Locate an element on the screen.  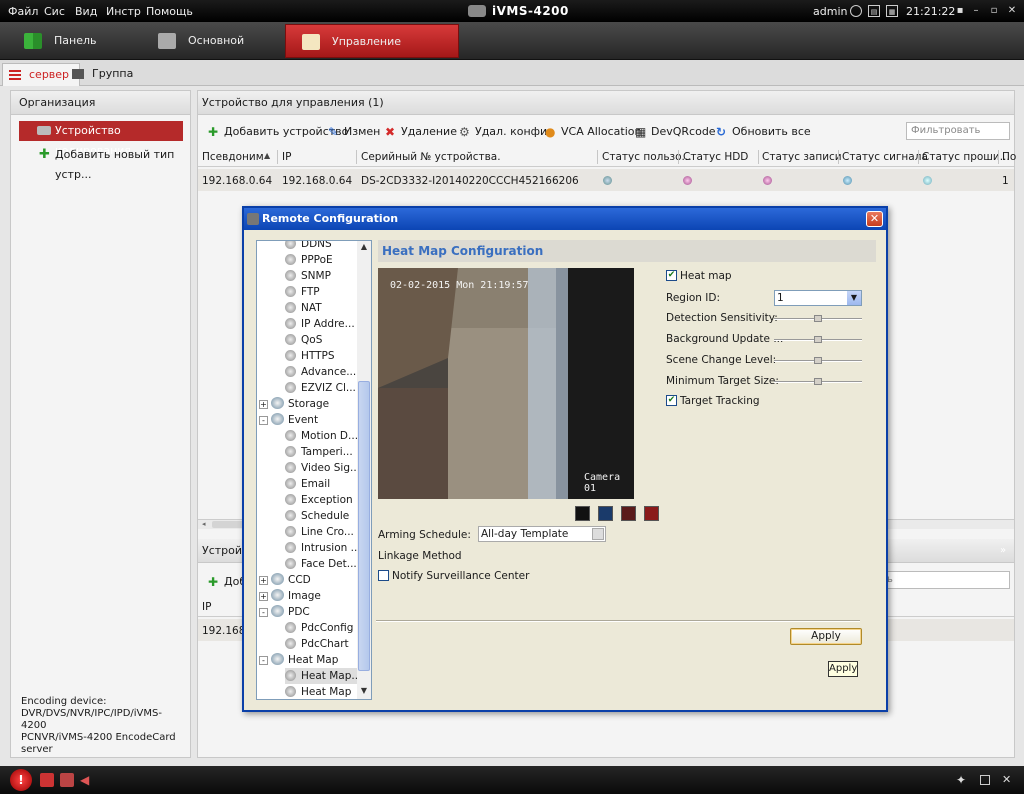
menu-help: Помощь is located at coordinates (169, 11).